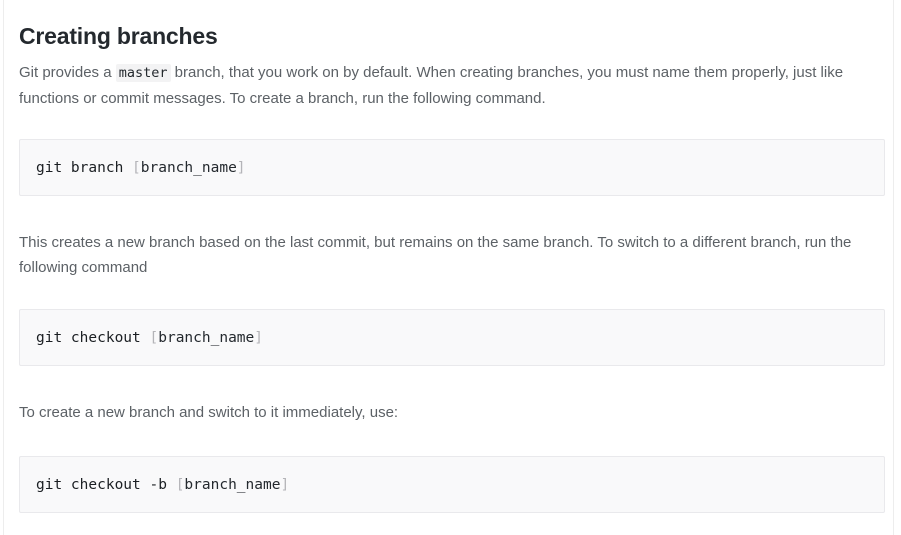 This screenshot has width=901, height=535. I want to click on code-line: git branch [branch_name], so click(141, 168).